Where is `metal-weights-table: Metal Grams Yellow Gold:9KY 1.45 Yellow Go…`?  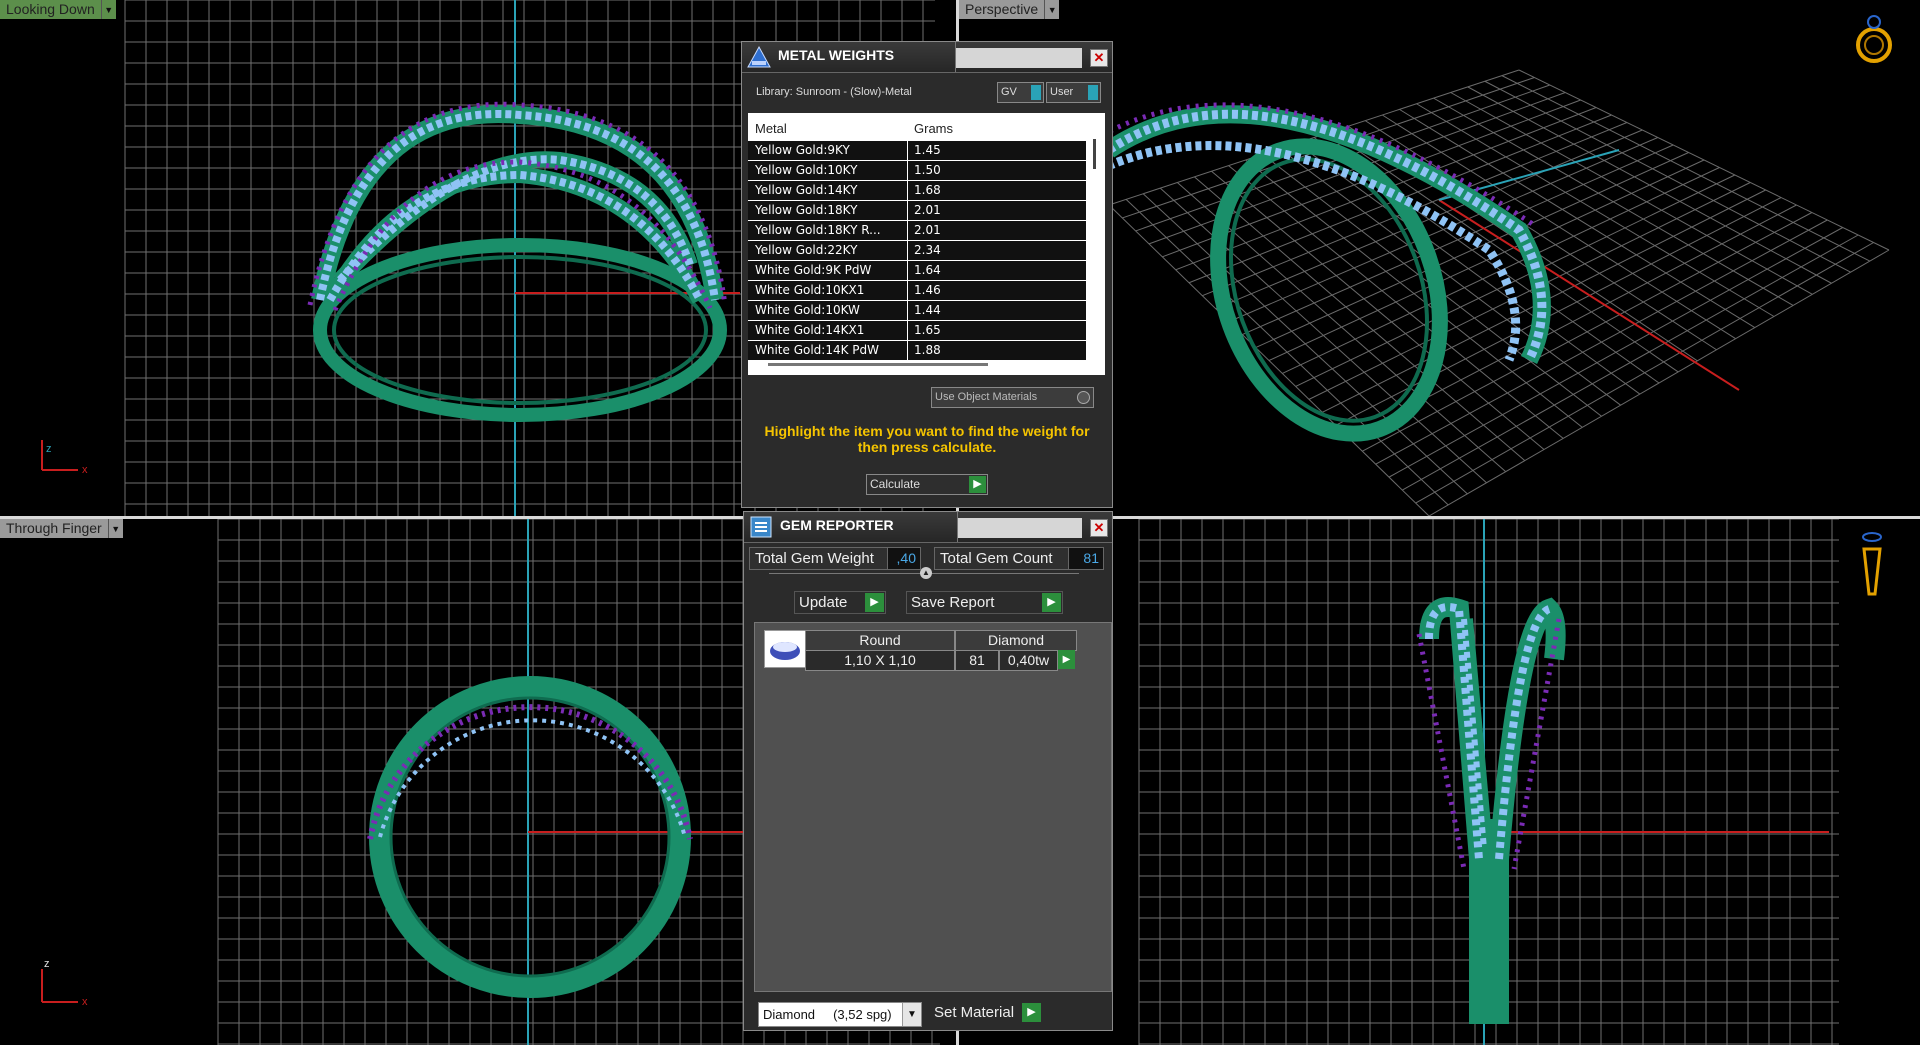 metal-weights-table: Metal Grams Yellow Gold:9KY 1.45 Yellow Go… is located at coordinates (926, 244).